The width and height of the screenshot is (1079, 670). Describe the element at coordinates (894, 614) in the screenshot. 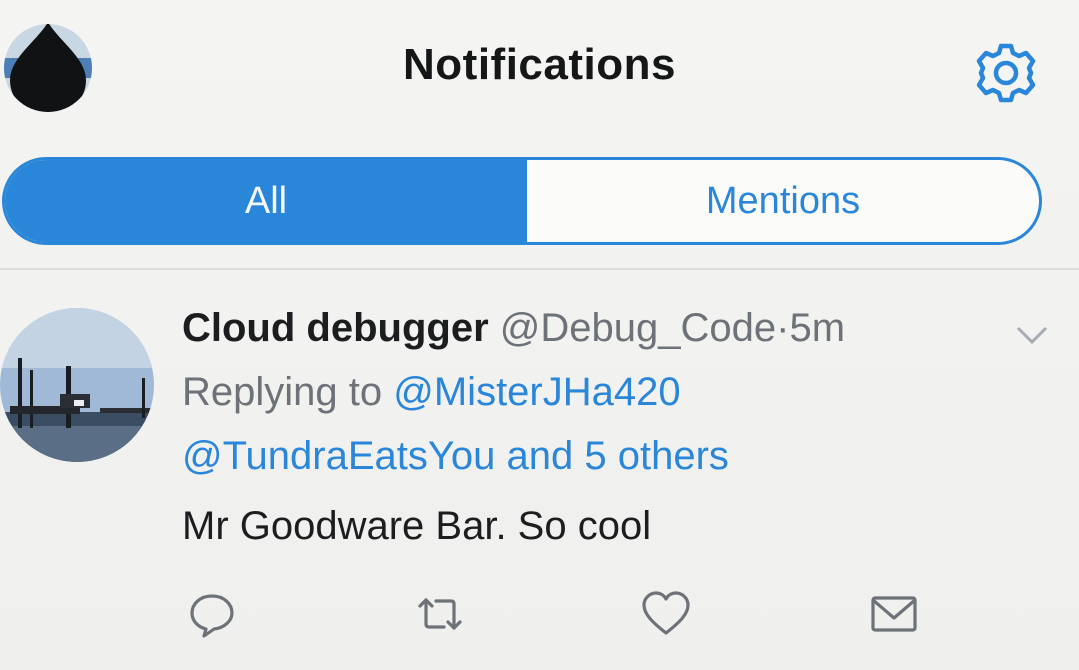

I see `share-icon` at that location.